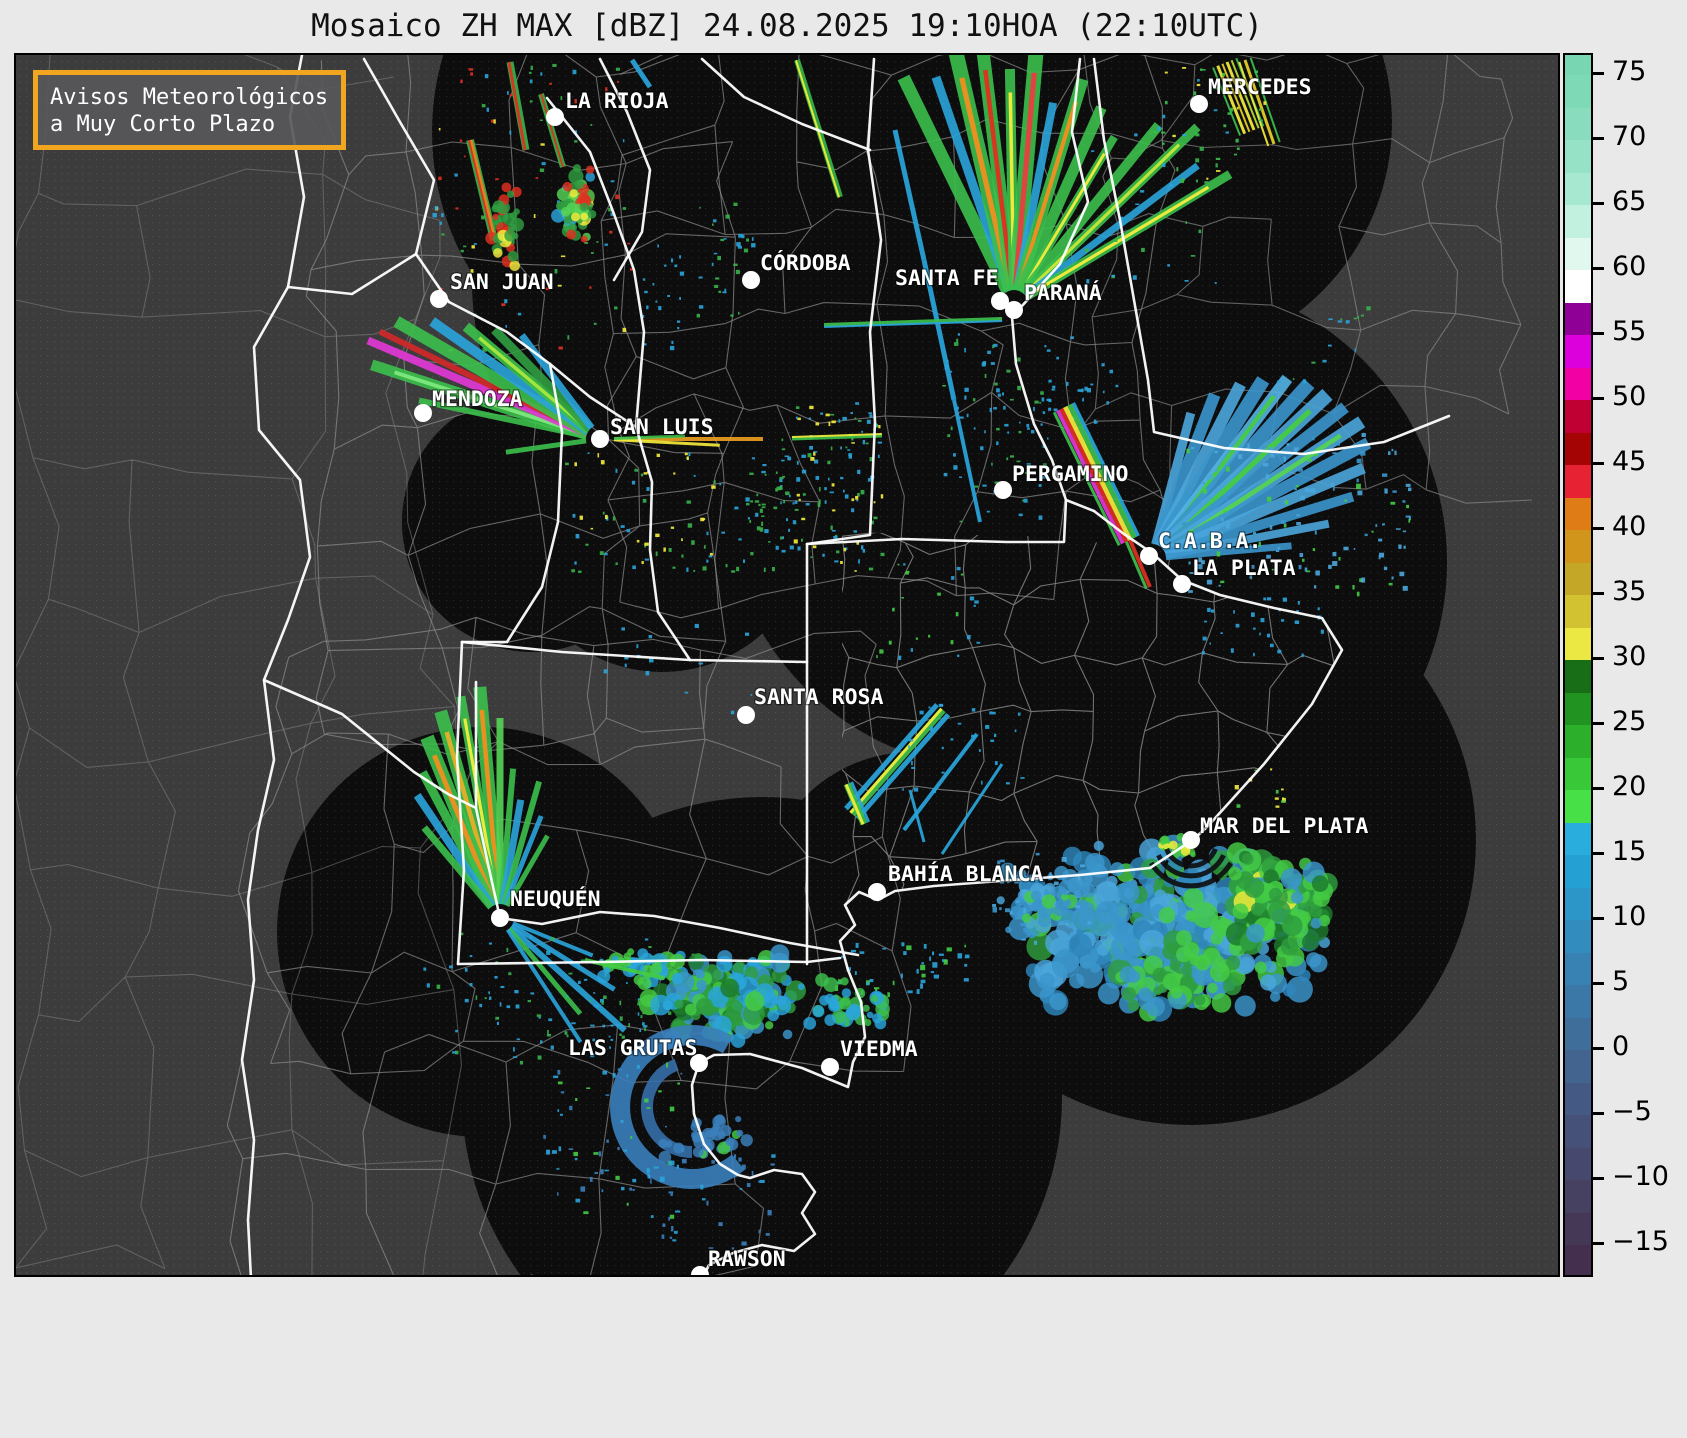 The image size is (1687, 1438). Describe the element at coordinates (1629, 851) in the screenshot. I see `colorbar-tick-label: 15` at that location.